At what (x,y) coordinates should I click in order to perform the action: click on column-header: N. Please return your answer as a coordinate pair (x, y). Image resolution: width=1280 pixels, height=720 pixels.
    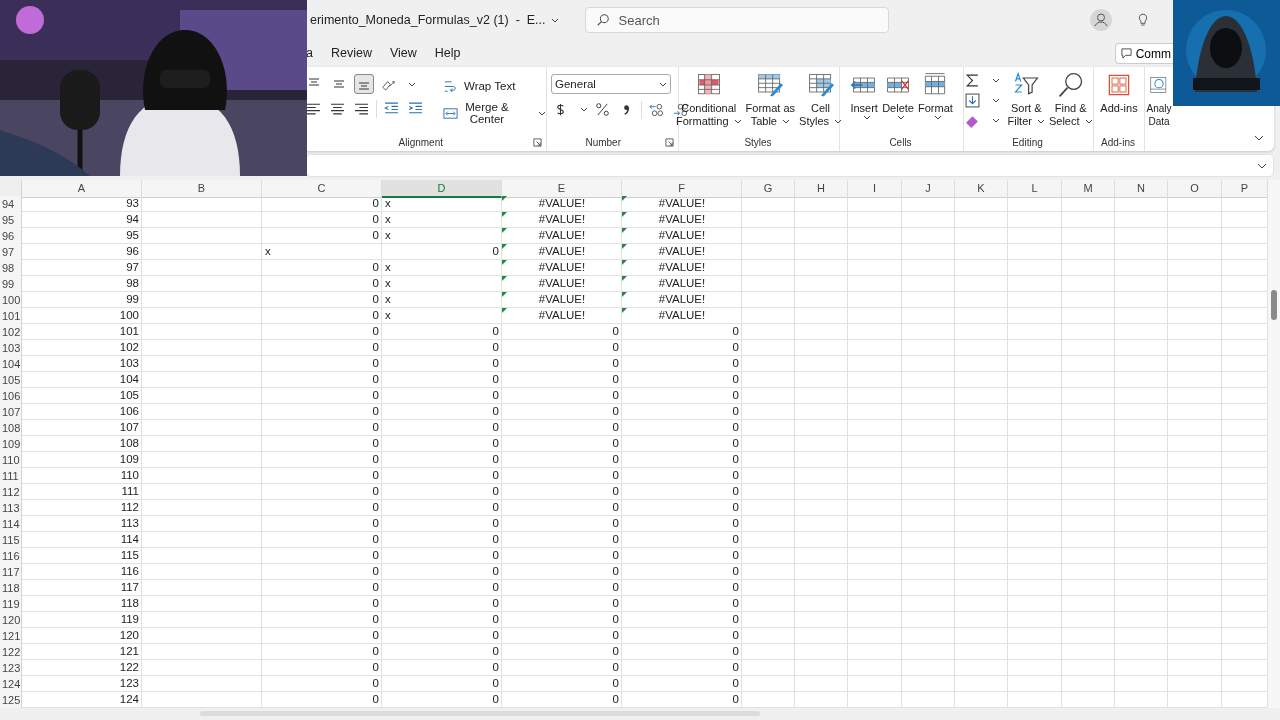
    Looking at the image, I should click on (1141, 189).